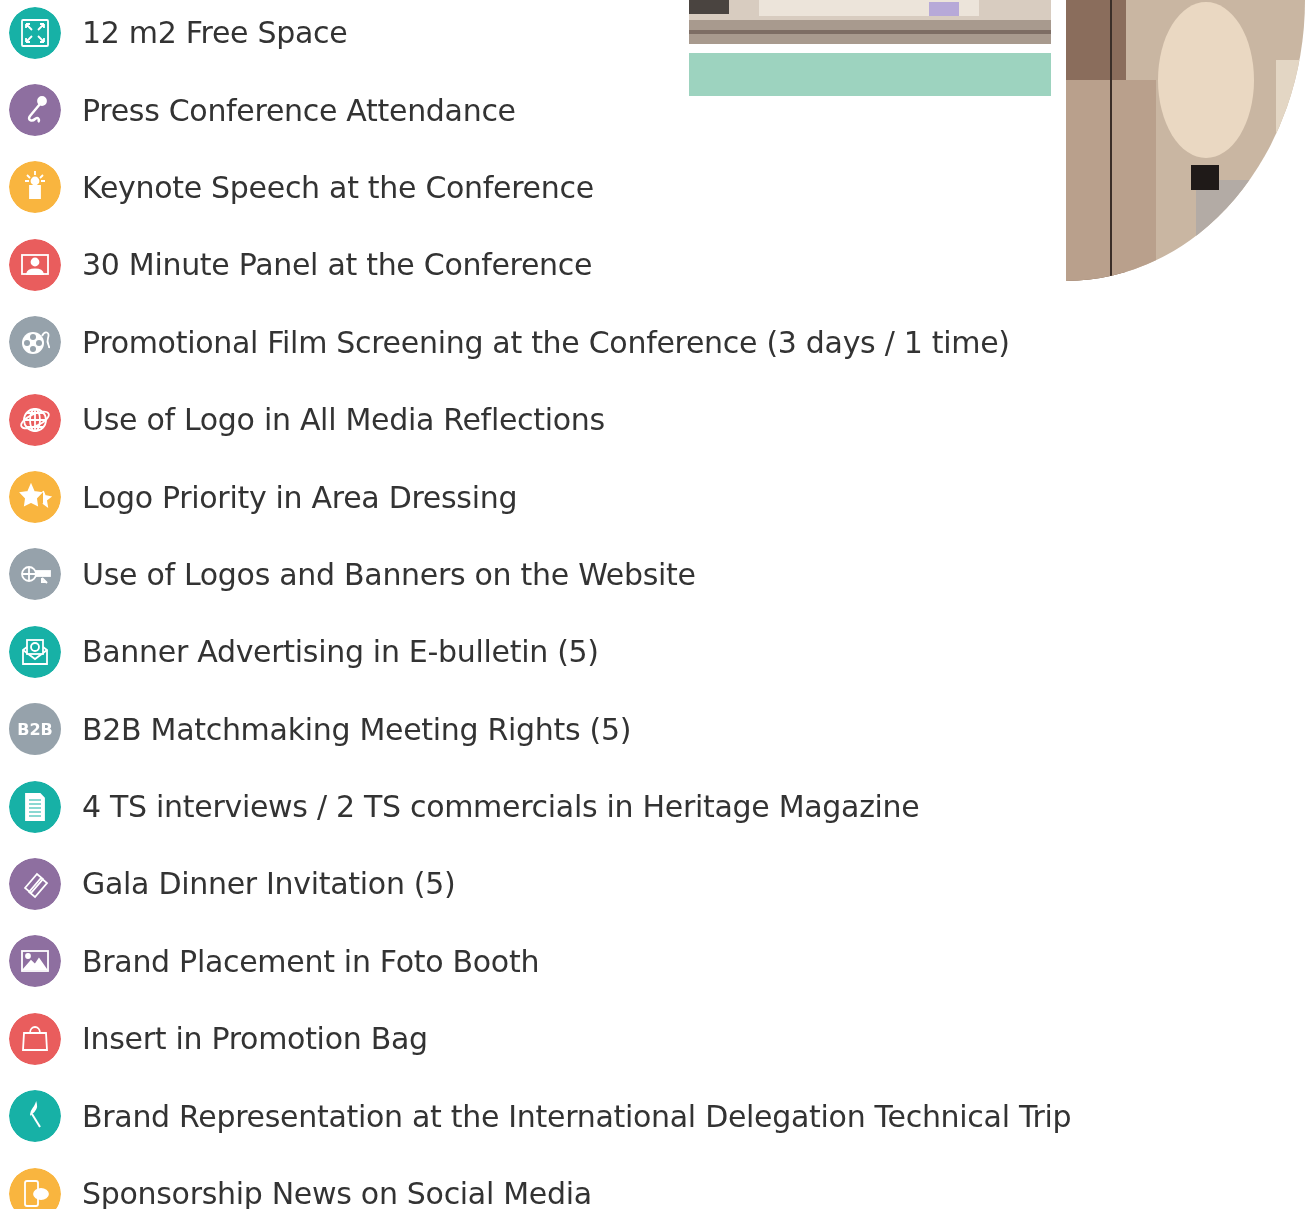 The width and height of the screenshot is (1305, 1209). I want to click on benefit-label: Brand Placement in Foto Booth, so click(311, 961).